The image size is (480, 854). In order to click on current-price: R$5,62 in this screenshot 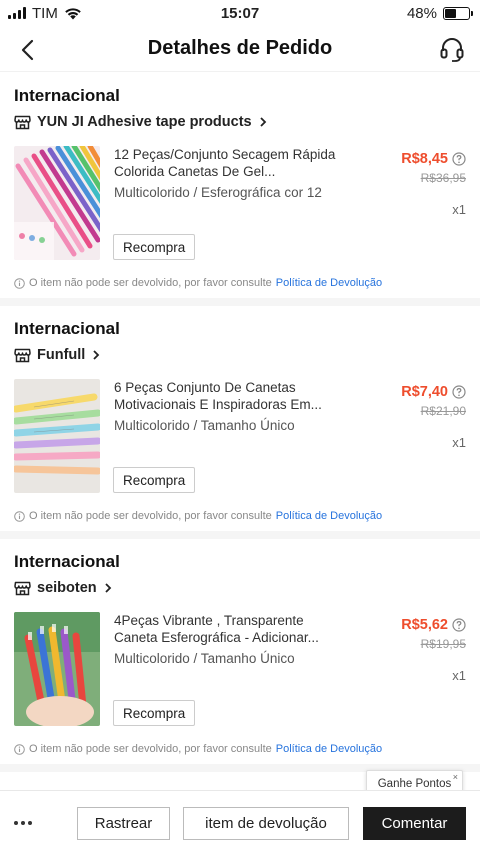, I will do `click(433, 625)`.